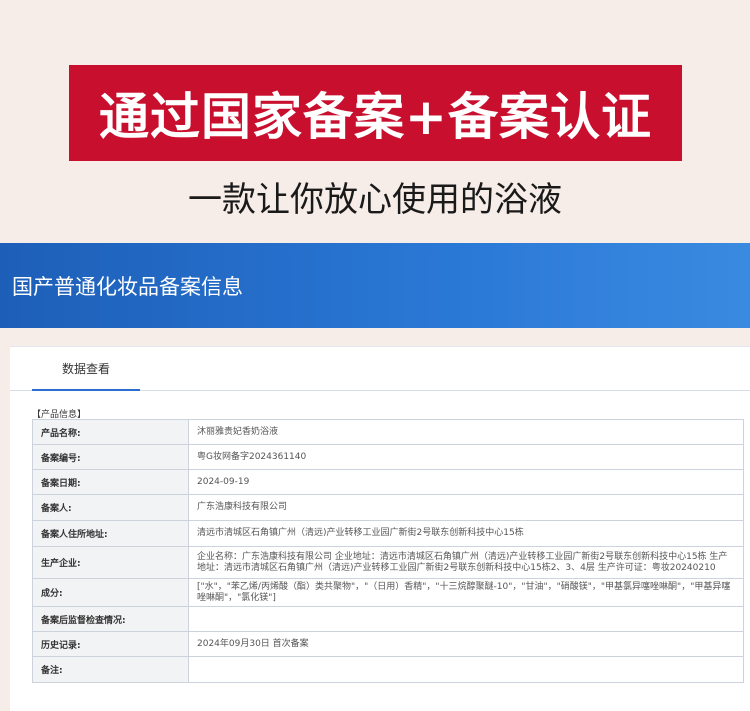  Describe the element at coordinates (252, 456) in the screenshot. I see `row-value: 粤G妆网备字2024361140` at that location.